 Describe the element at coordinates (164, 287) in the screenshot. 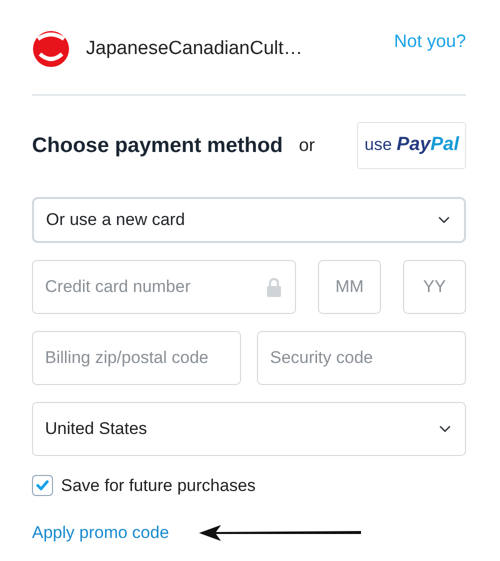

I see `input-field: Credit card number` at that location.